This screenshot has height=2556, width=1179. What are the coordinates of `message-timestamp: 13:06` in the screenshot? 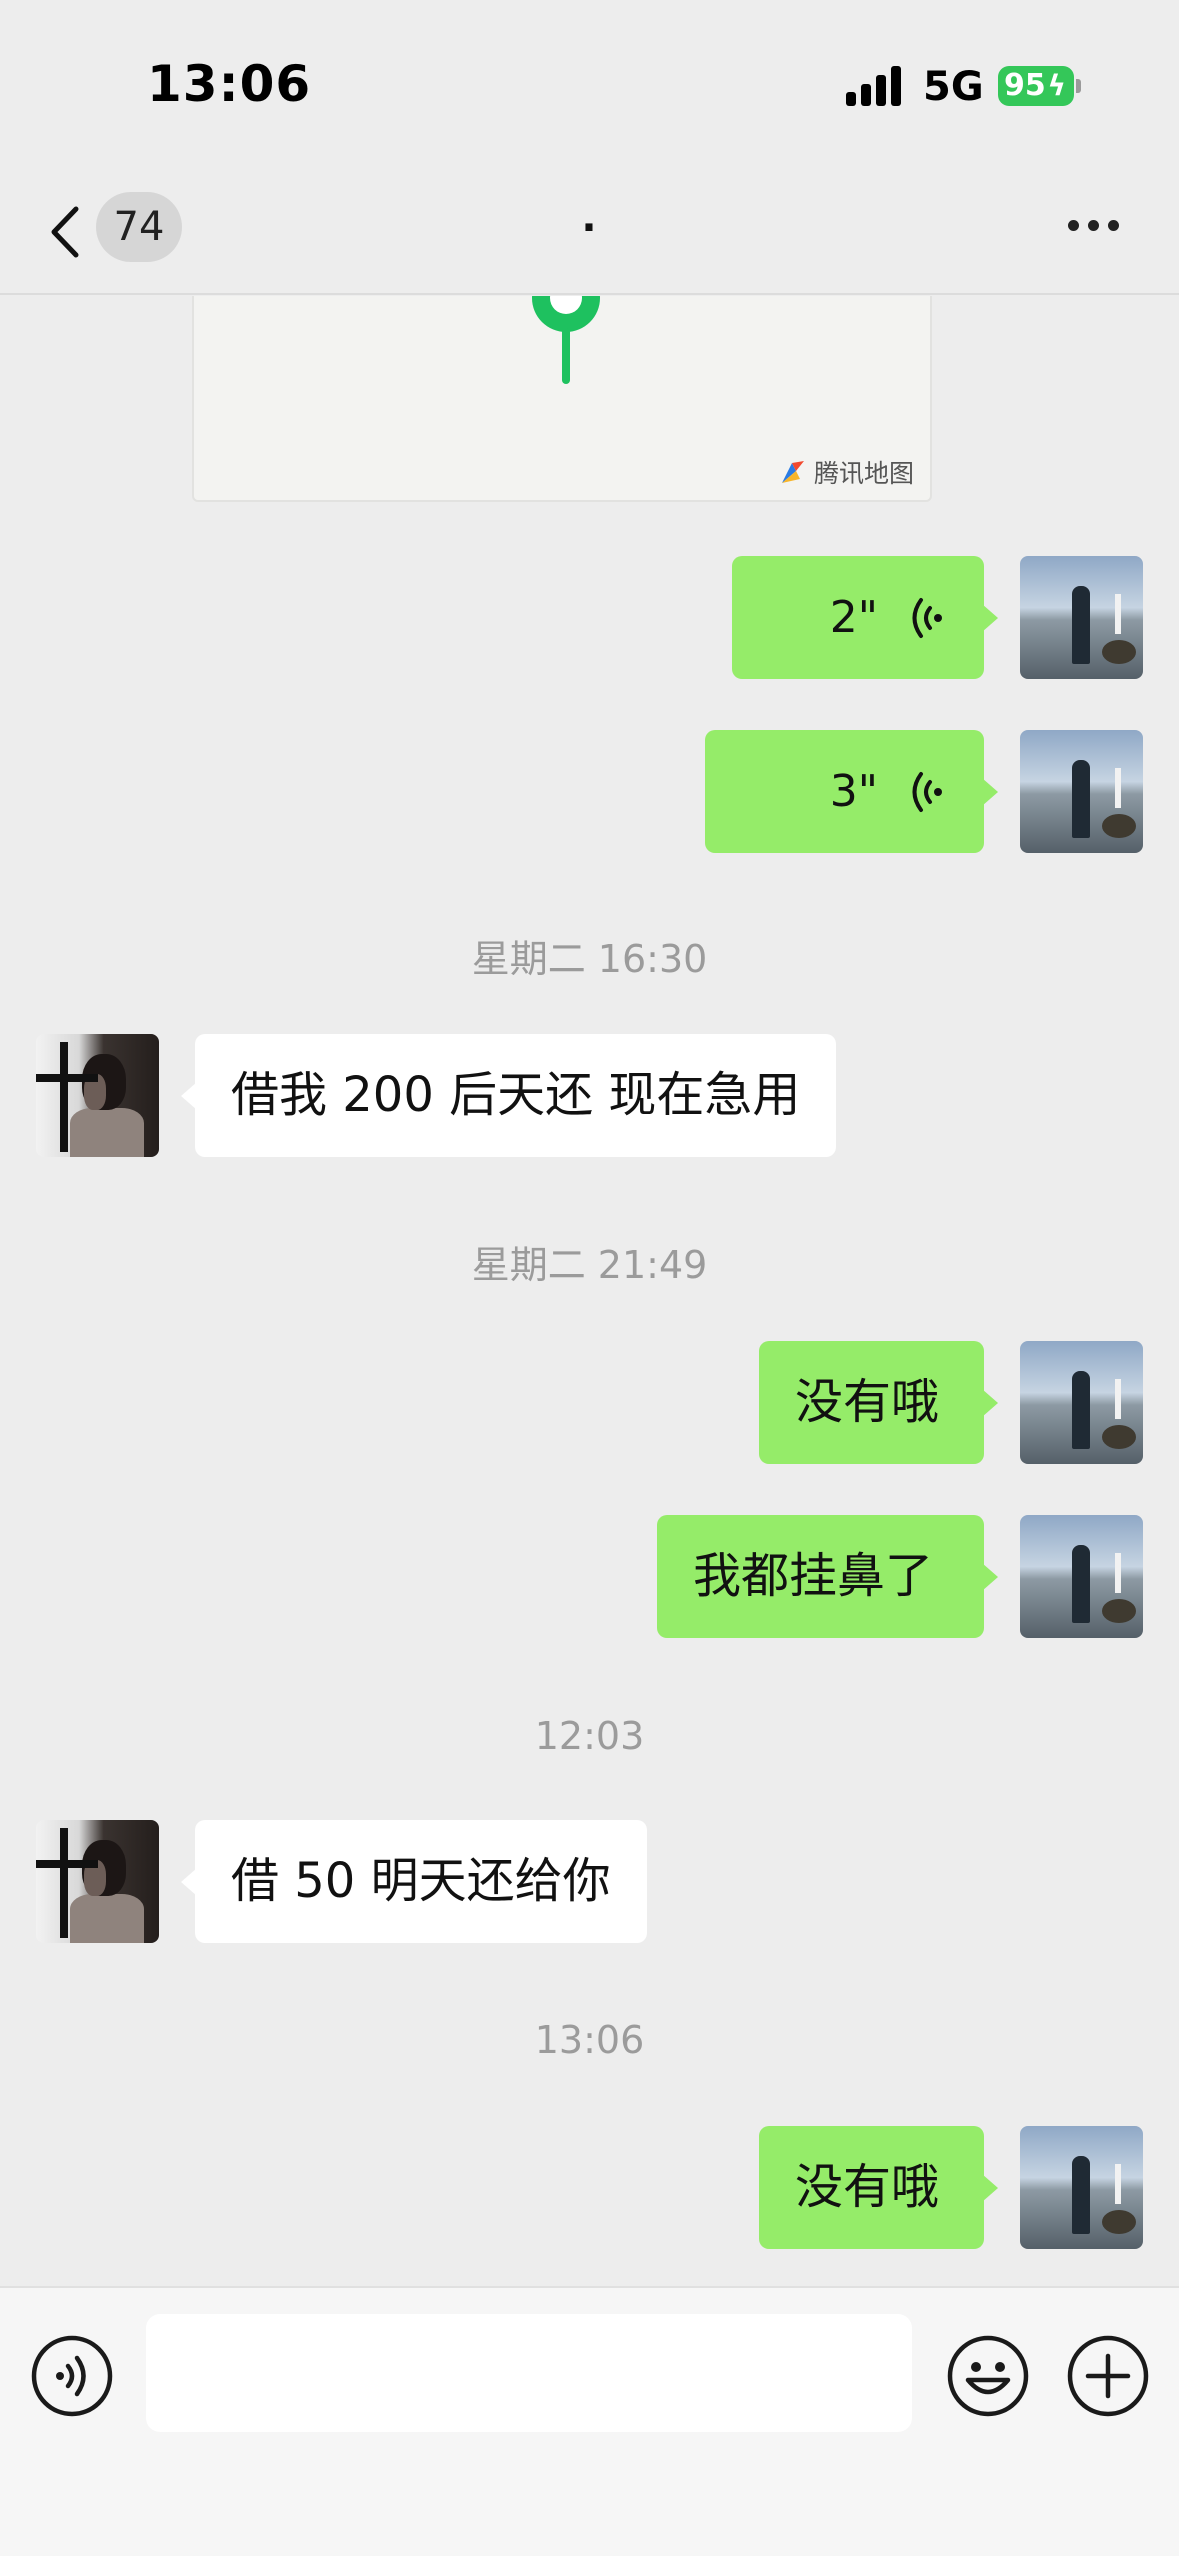 It's located at (589, 2040).